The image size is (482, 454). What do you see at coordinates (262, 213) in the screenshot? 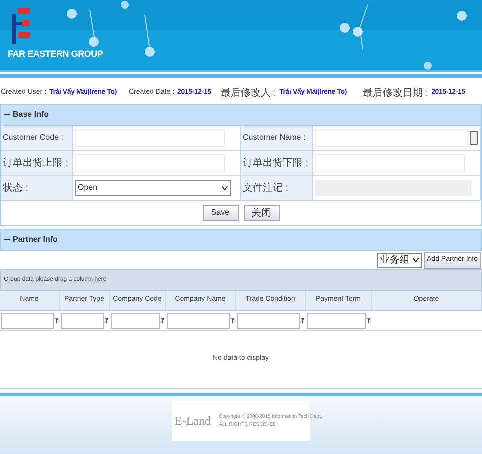
I see `form-button: 关闭` at bounding box center [262, 213].